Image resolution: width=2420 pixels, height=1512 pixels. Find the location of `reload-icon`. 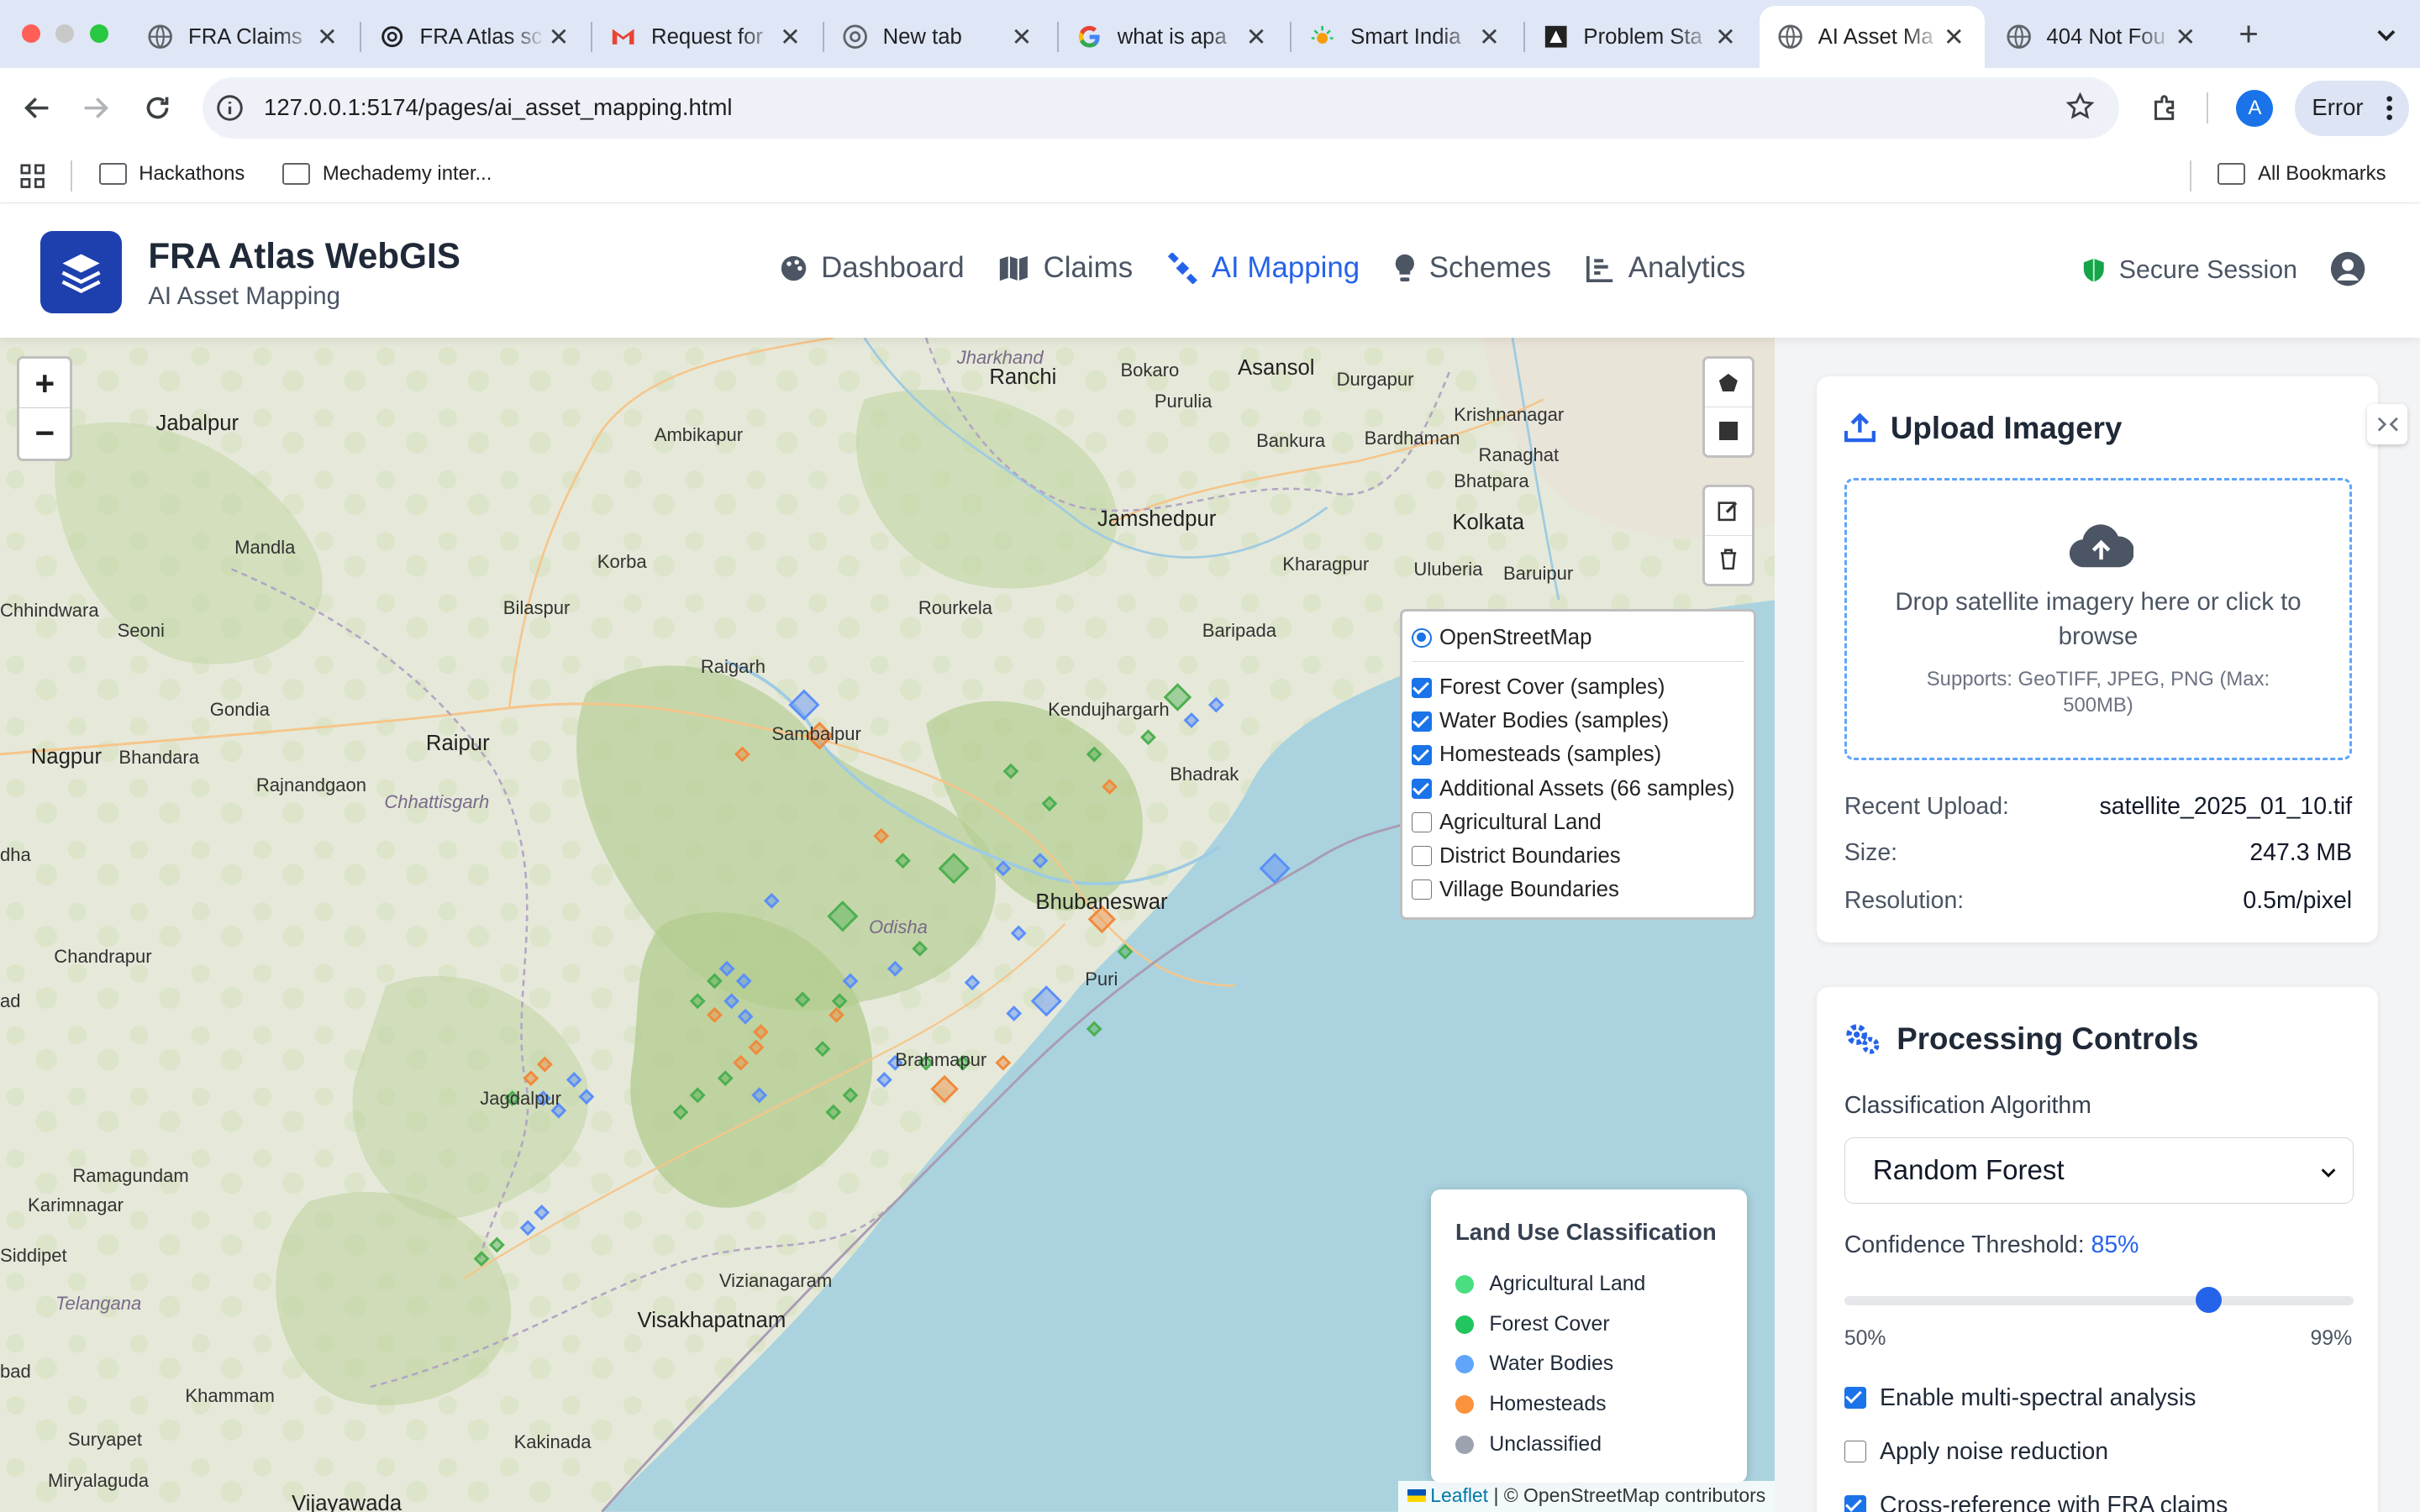

reload-icon is located at coordinates (157, 108).